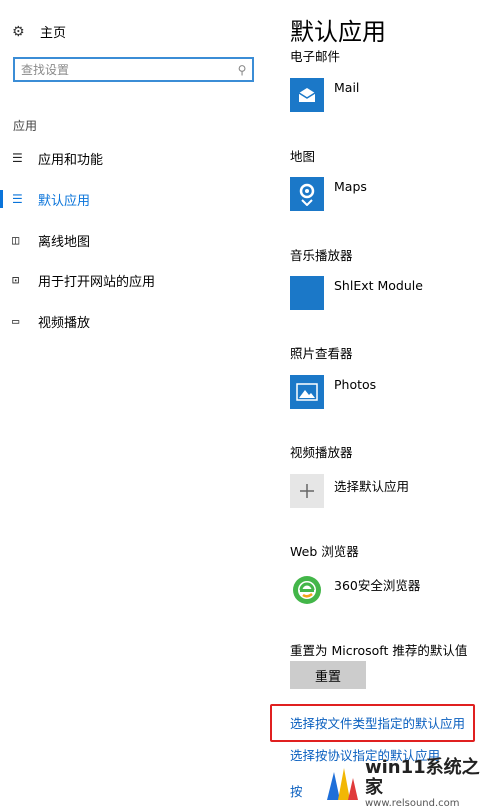 This screenshot has height=811, width=500. What do you see at coordinates (296, 790) in the screenshot?
I see `link-by-app: 按` at bounding box center [296, 790].